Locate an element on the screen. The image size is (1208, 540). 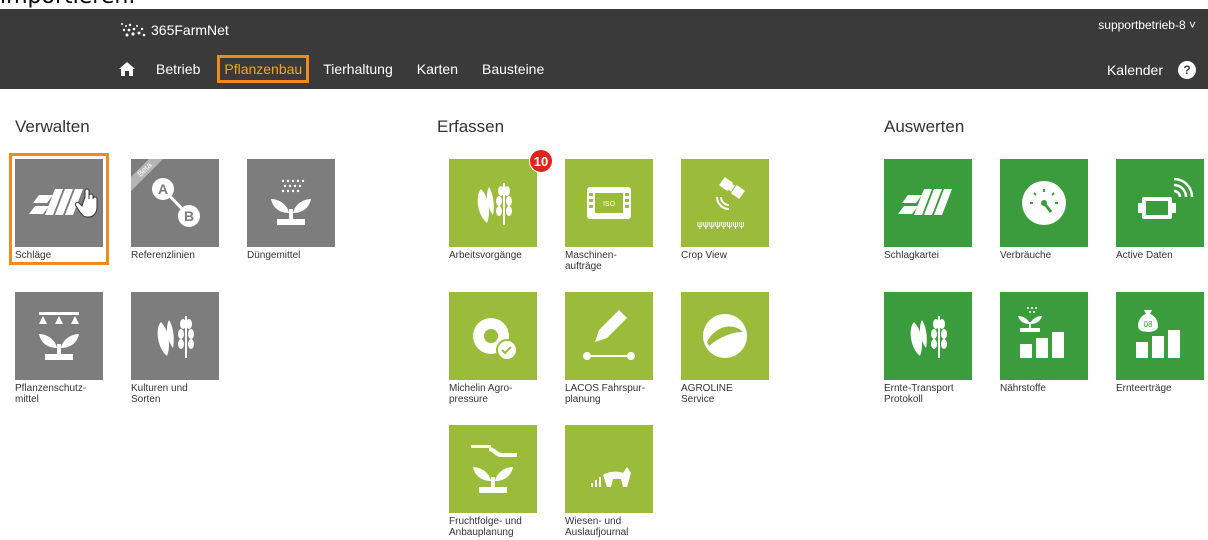
tile-label-referenzlinien: Referenzlinien is located at coordinates (163, 255).